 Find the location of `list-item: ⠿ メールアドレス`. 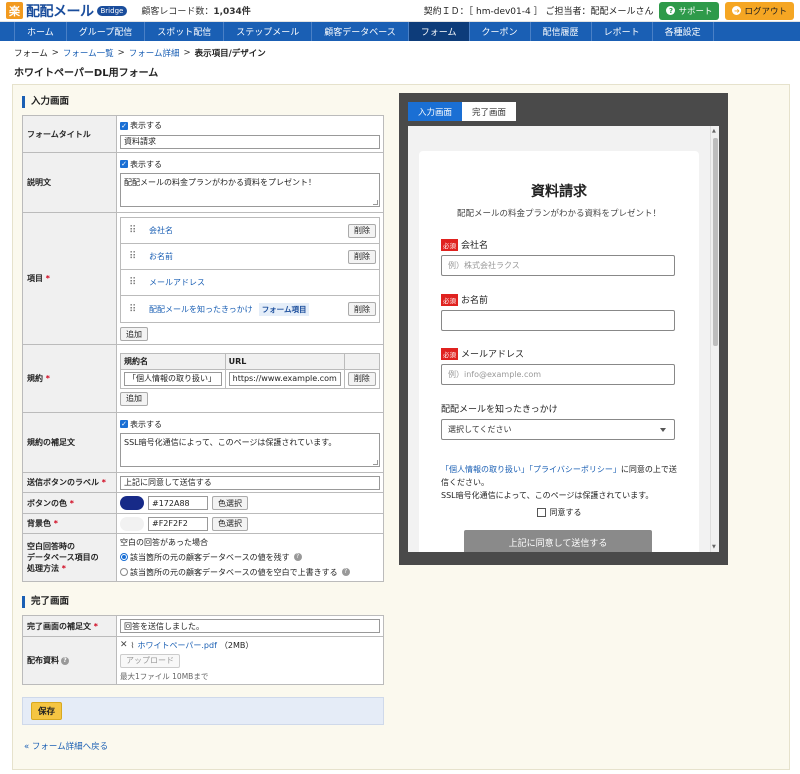

list-item: ⠿ メールアドレス is located at coordinates (250, 283).